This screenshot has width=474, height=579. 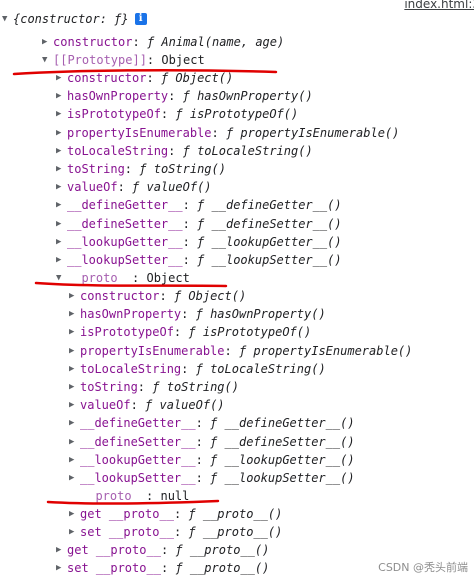 What do you see at coordinates (93, 42) in the screenshot?
I see `property-key: constructor` at bounding box center [93, 42].